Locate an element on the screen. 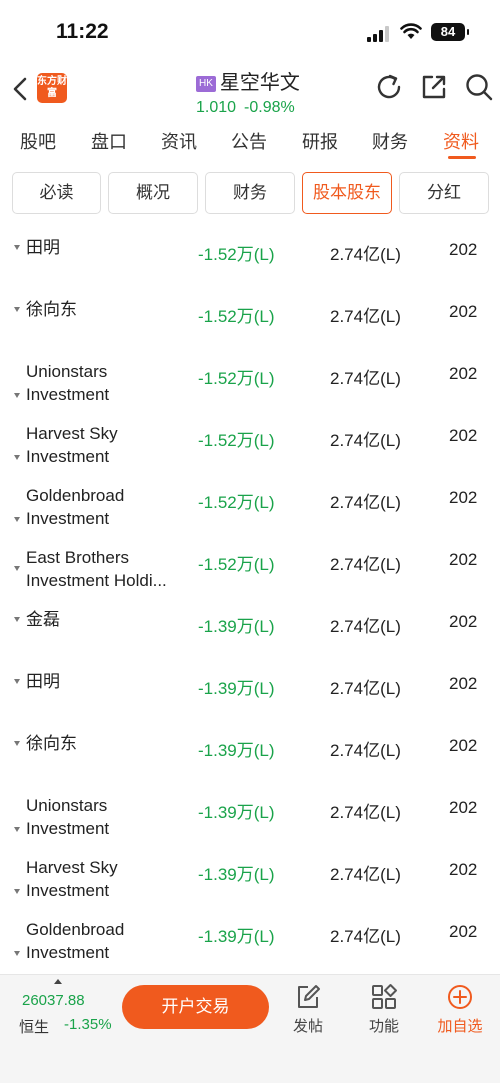 The height and width of the screenshot is (1083, 500). holder-name: 田明 is located at coordinates (43, 247).